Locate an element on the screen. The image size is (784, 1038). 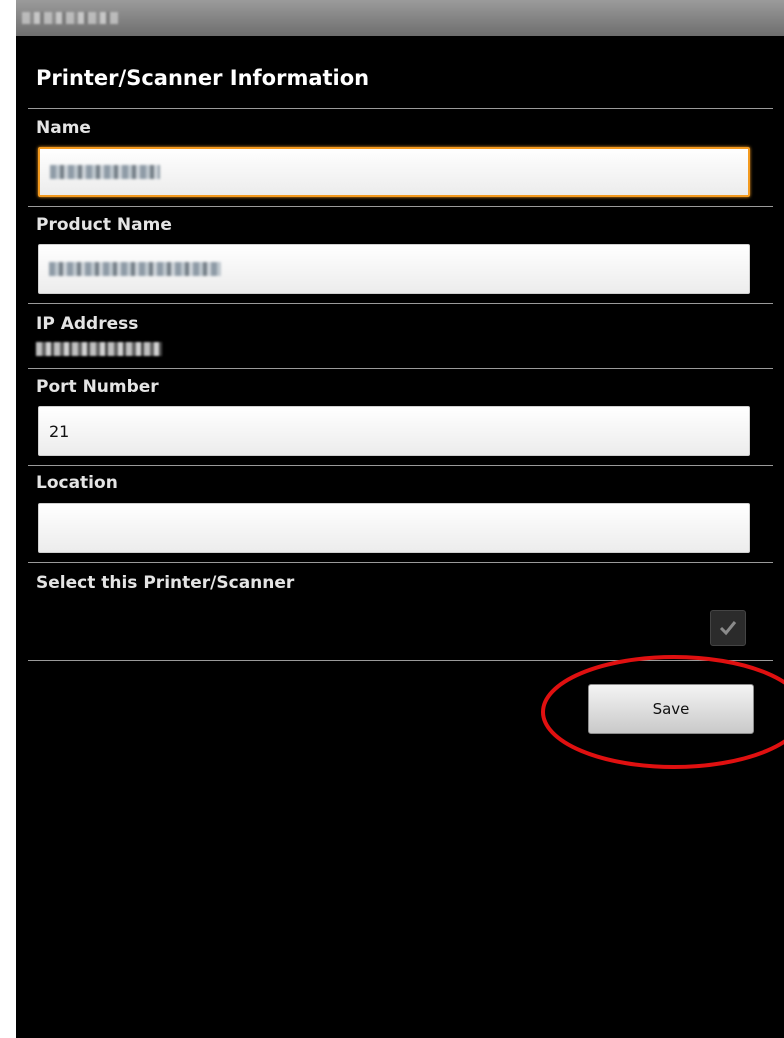
page-title: Printer/Scanner Information is located at coordinates (203, 78).